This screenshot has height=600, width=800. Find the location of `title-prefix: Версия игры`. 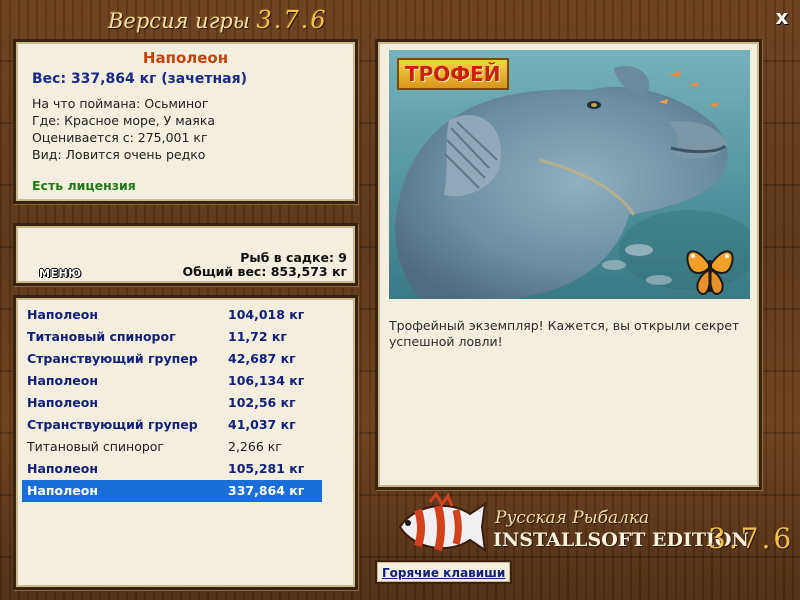

title-prefix: Версия игры is located at coordinates (179, 21).